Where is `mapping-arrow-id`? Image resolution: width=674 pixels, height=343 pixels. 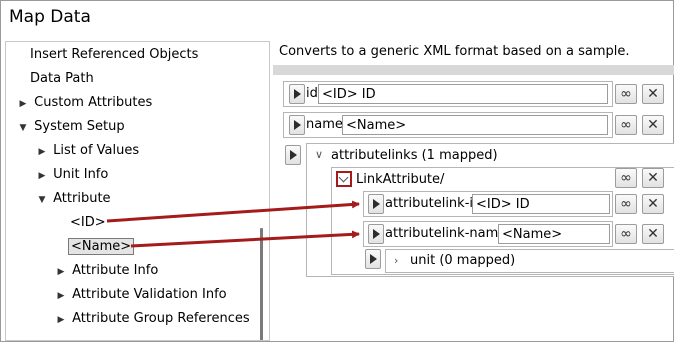
mapping-arrow-id is located at coordinates (233, 211).